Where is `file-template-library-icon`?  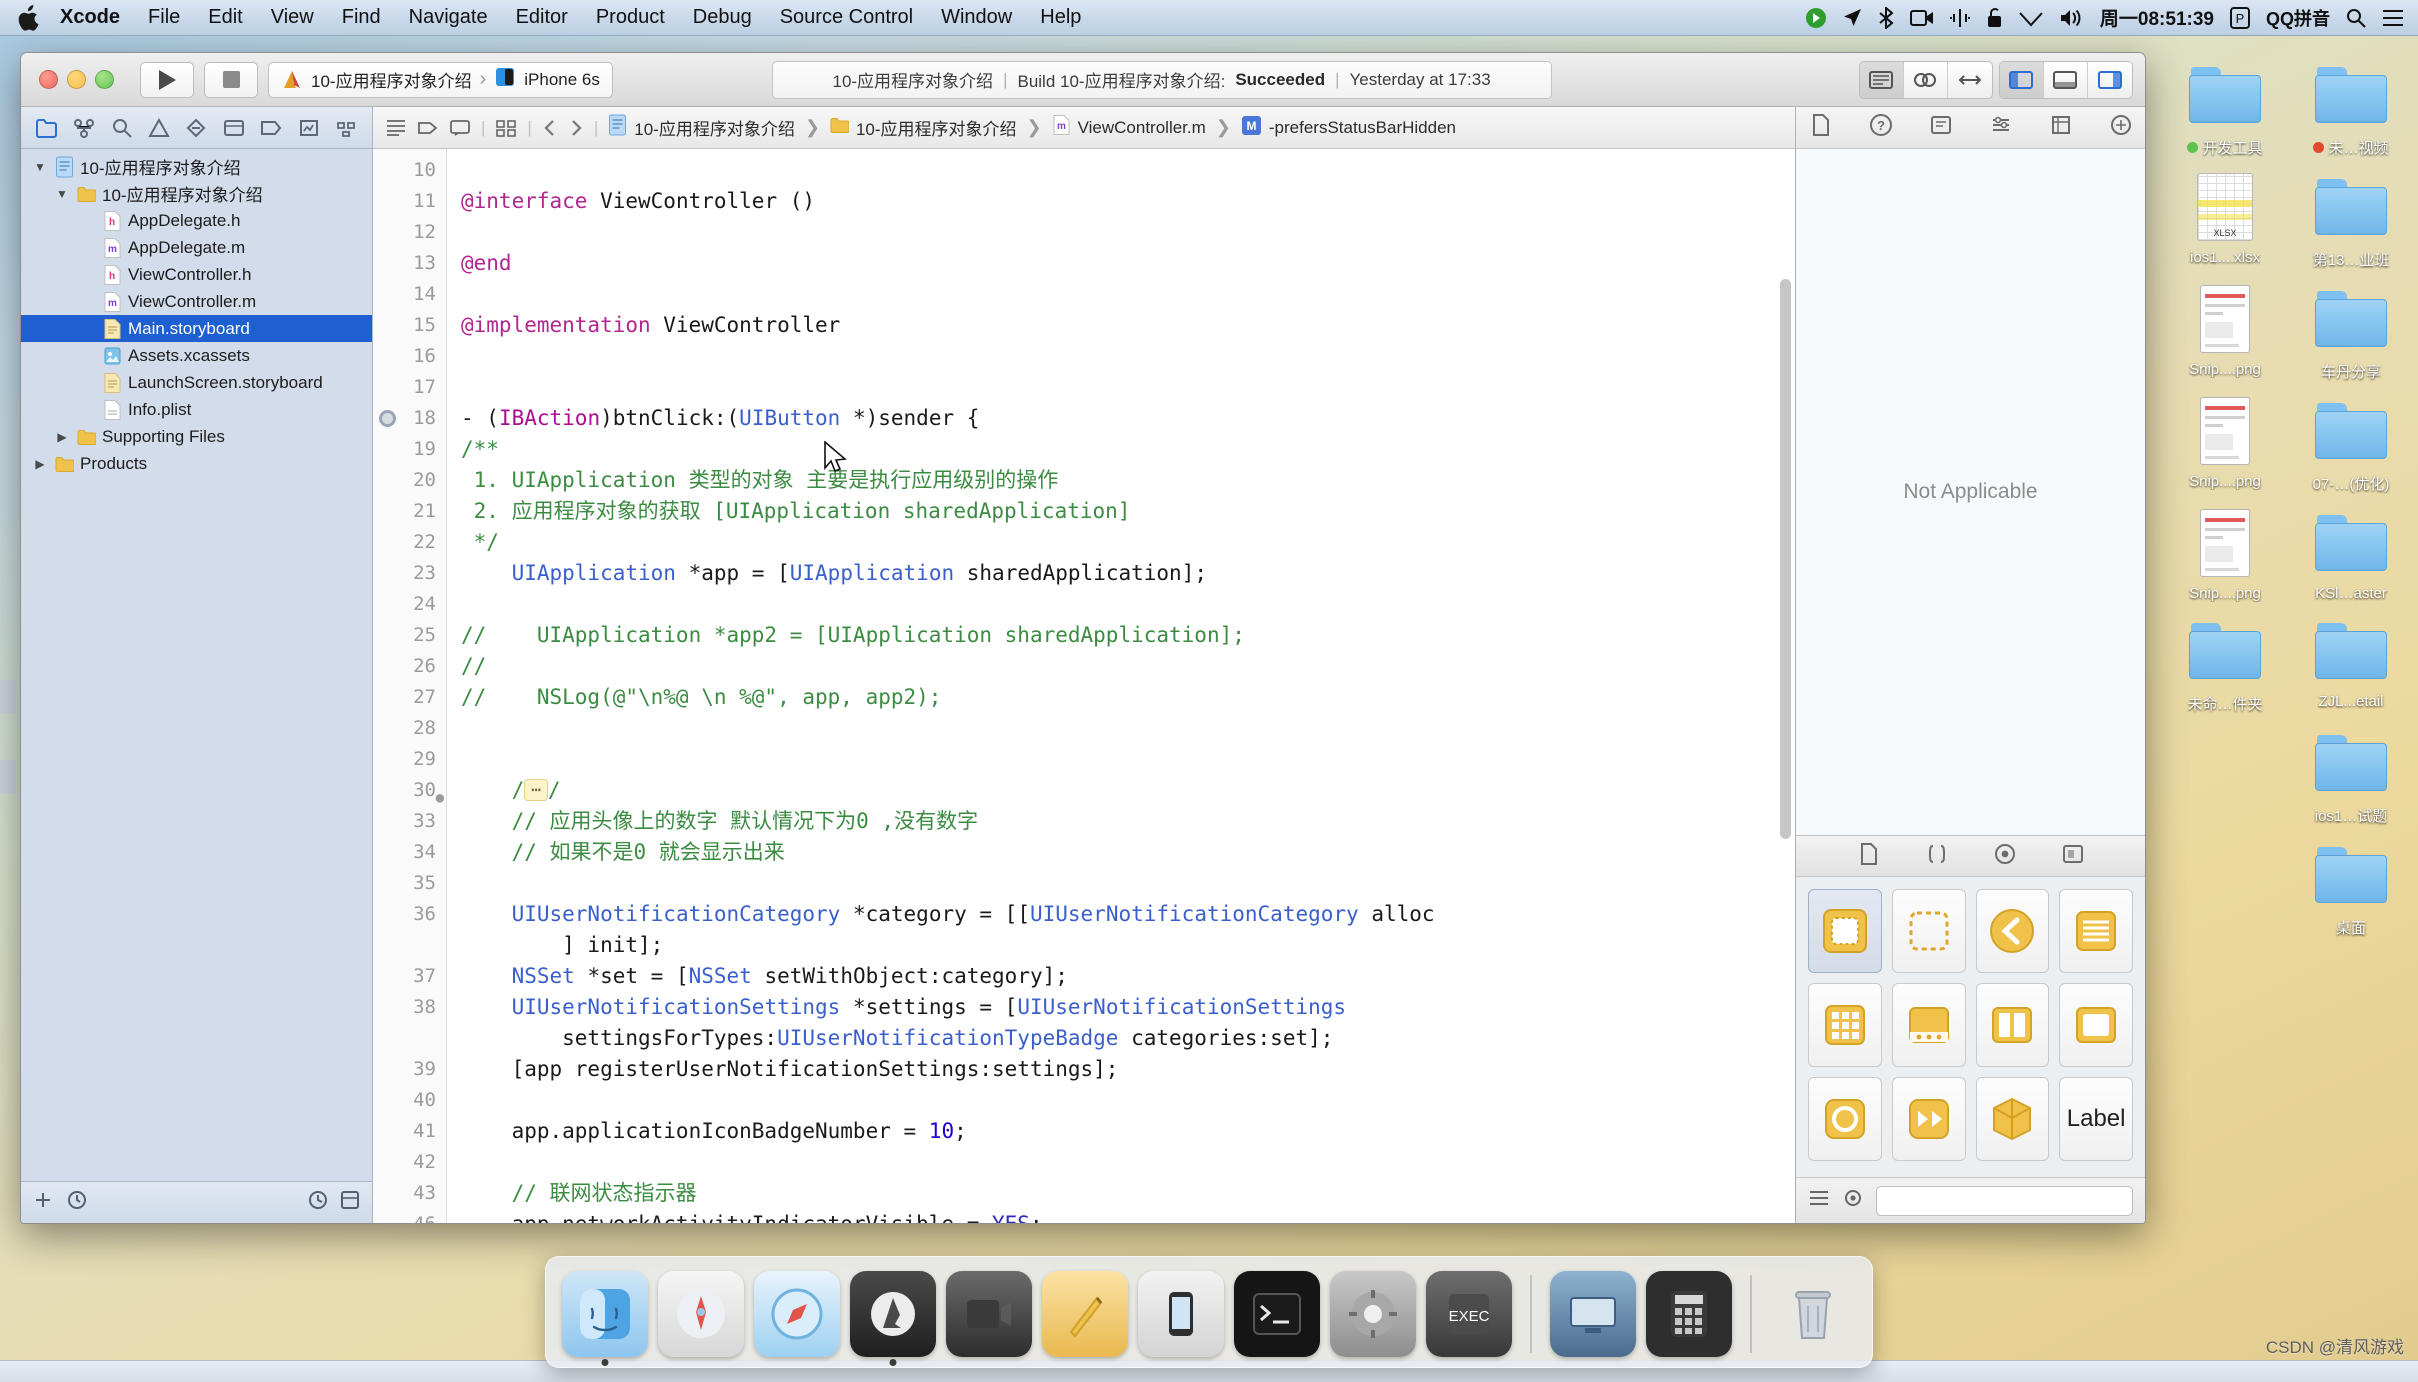 file-template-library-icon is located at coordinates (1869, 856).